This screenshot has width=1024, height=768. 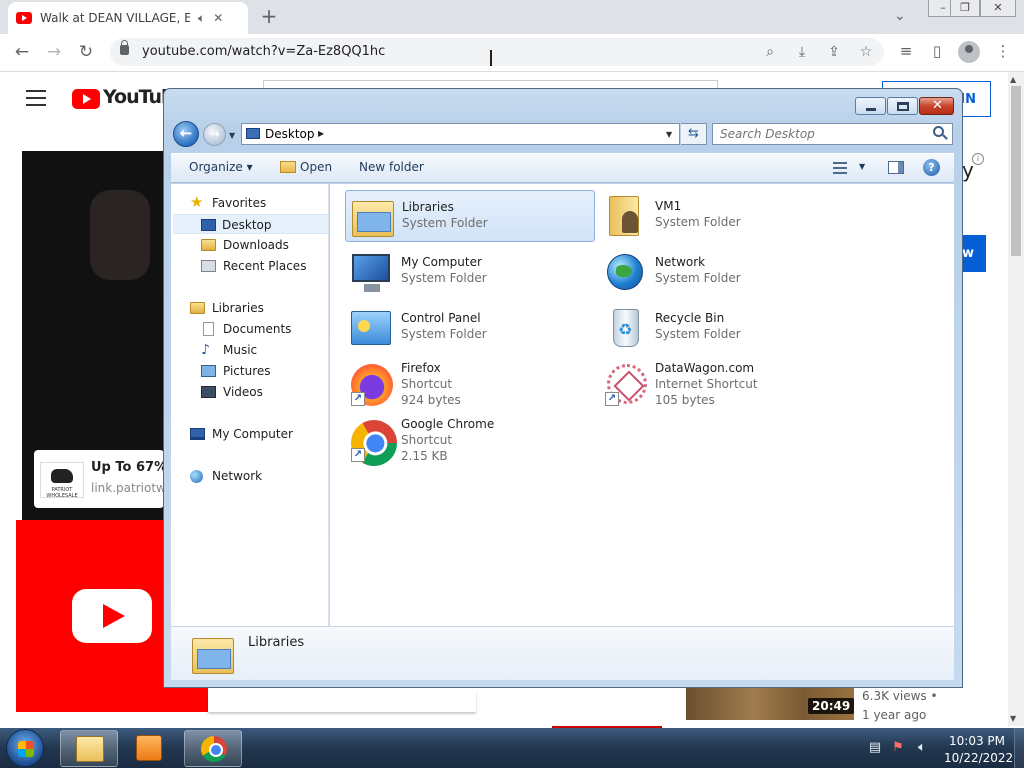 I want to click on open-folder-icon, so click(x=288, y=167).